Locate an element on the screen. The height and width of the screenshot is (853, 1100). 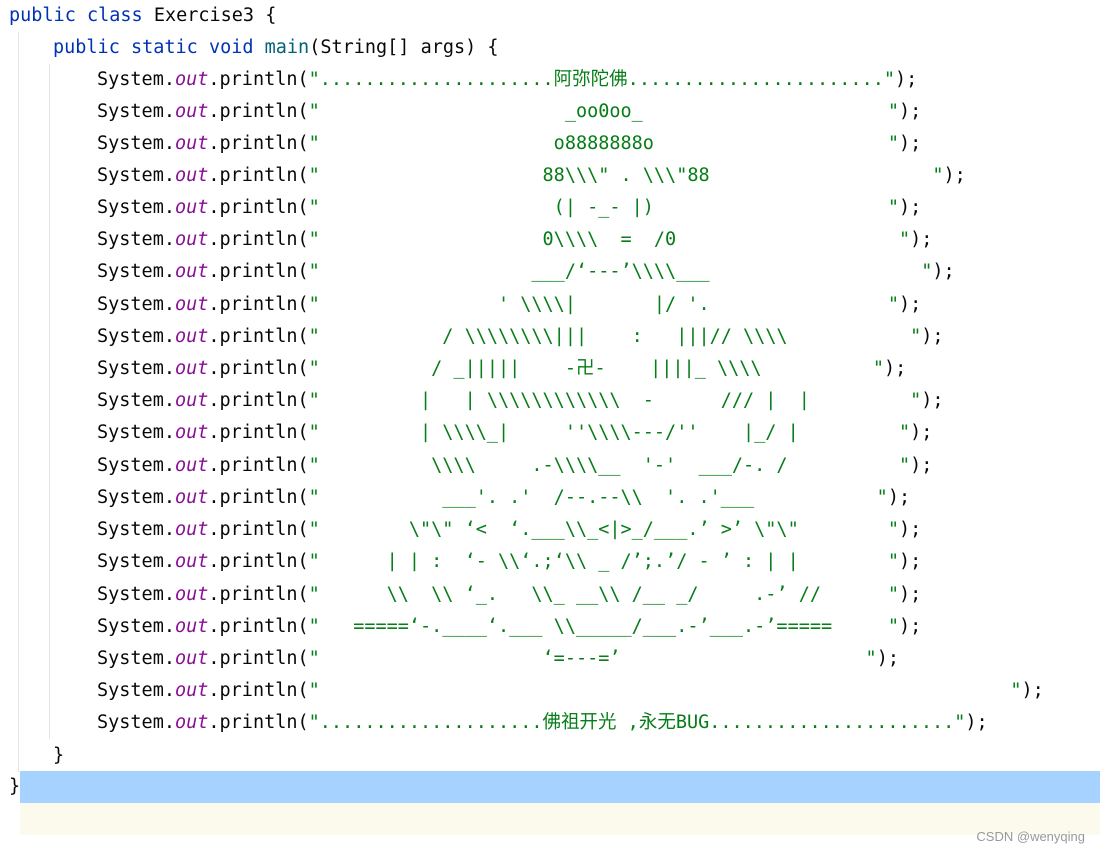
code-line-println: System.out.println(" ' \\\\| |/ '. "); is located at coordinates (509, 305).